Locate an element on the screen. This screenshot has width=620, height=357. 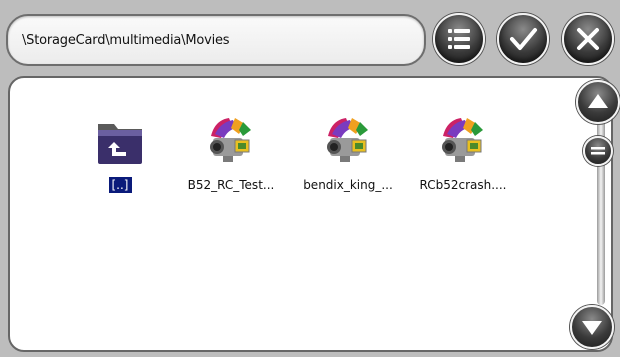
close-icon is located at coordinates (588, 39).